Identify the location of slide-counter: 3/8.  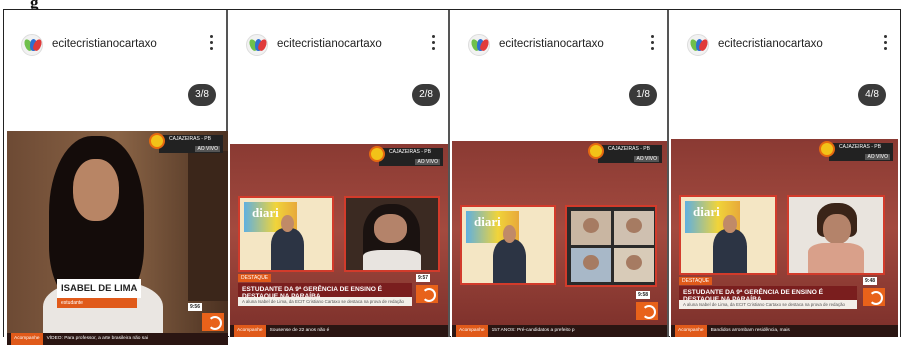
(202, 95).